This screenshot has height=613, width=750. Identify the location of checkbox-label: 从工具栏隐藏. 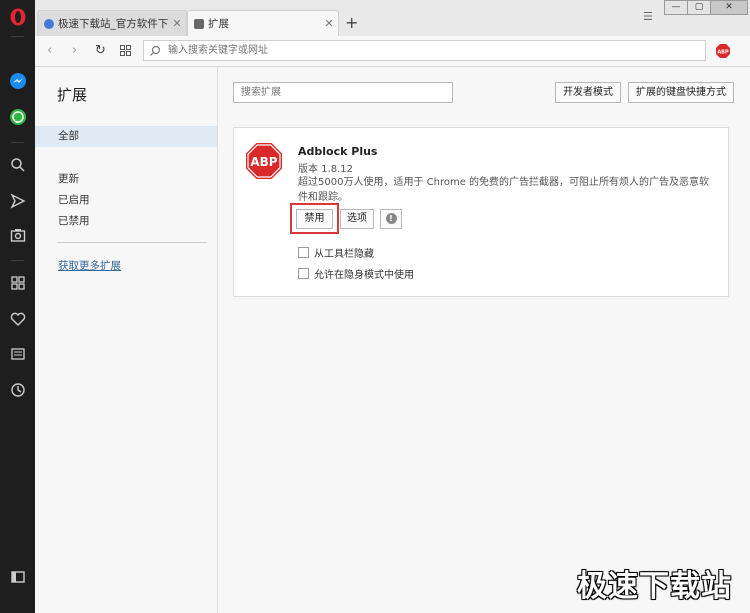
(344, 254).